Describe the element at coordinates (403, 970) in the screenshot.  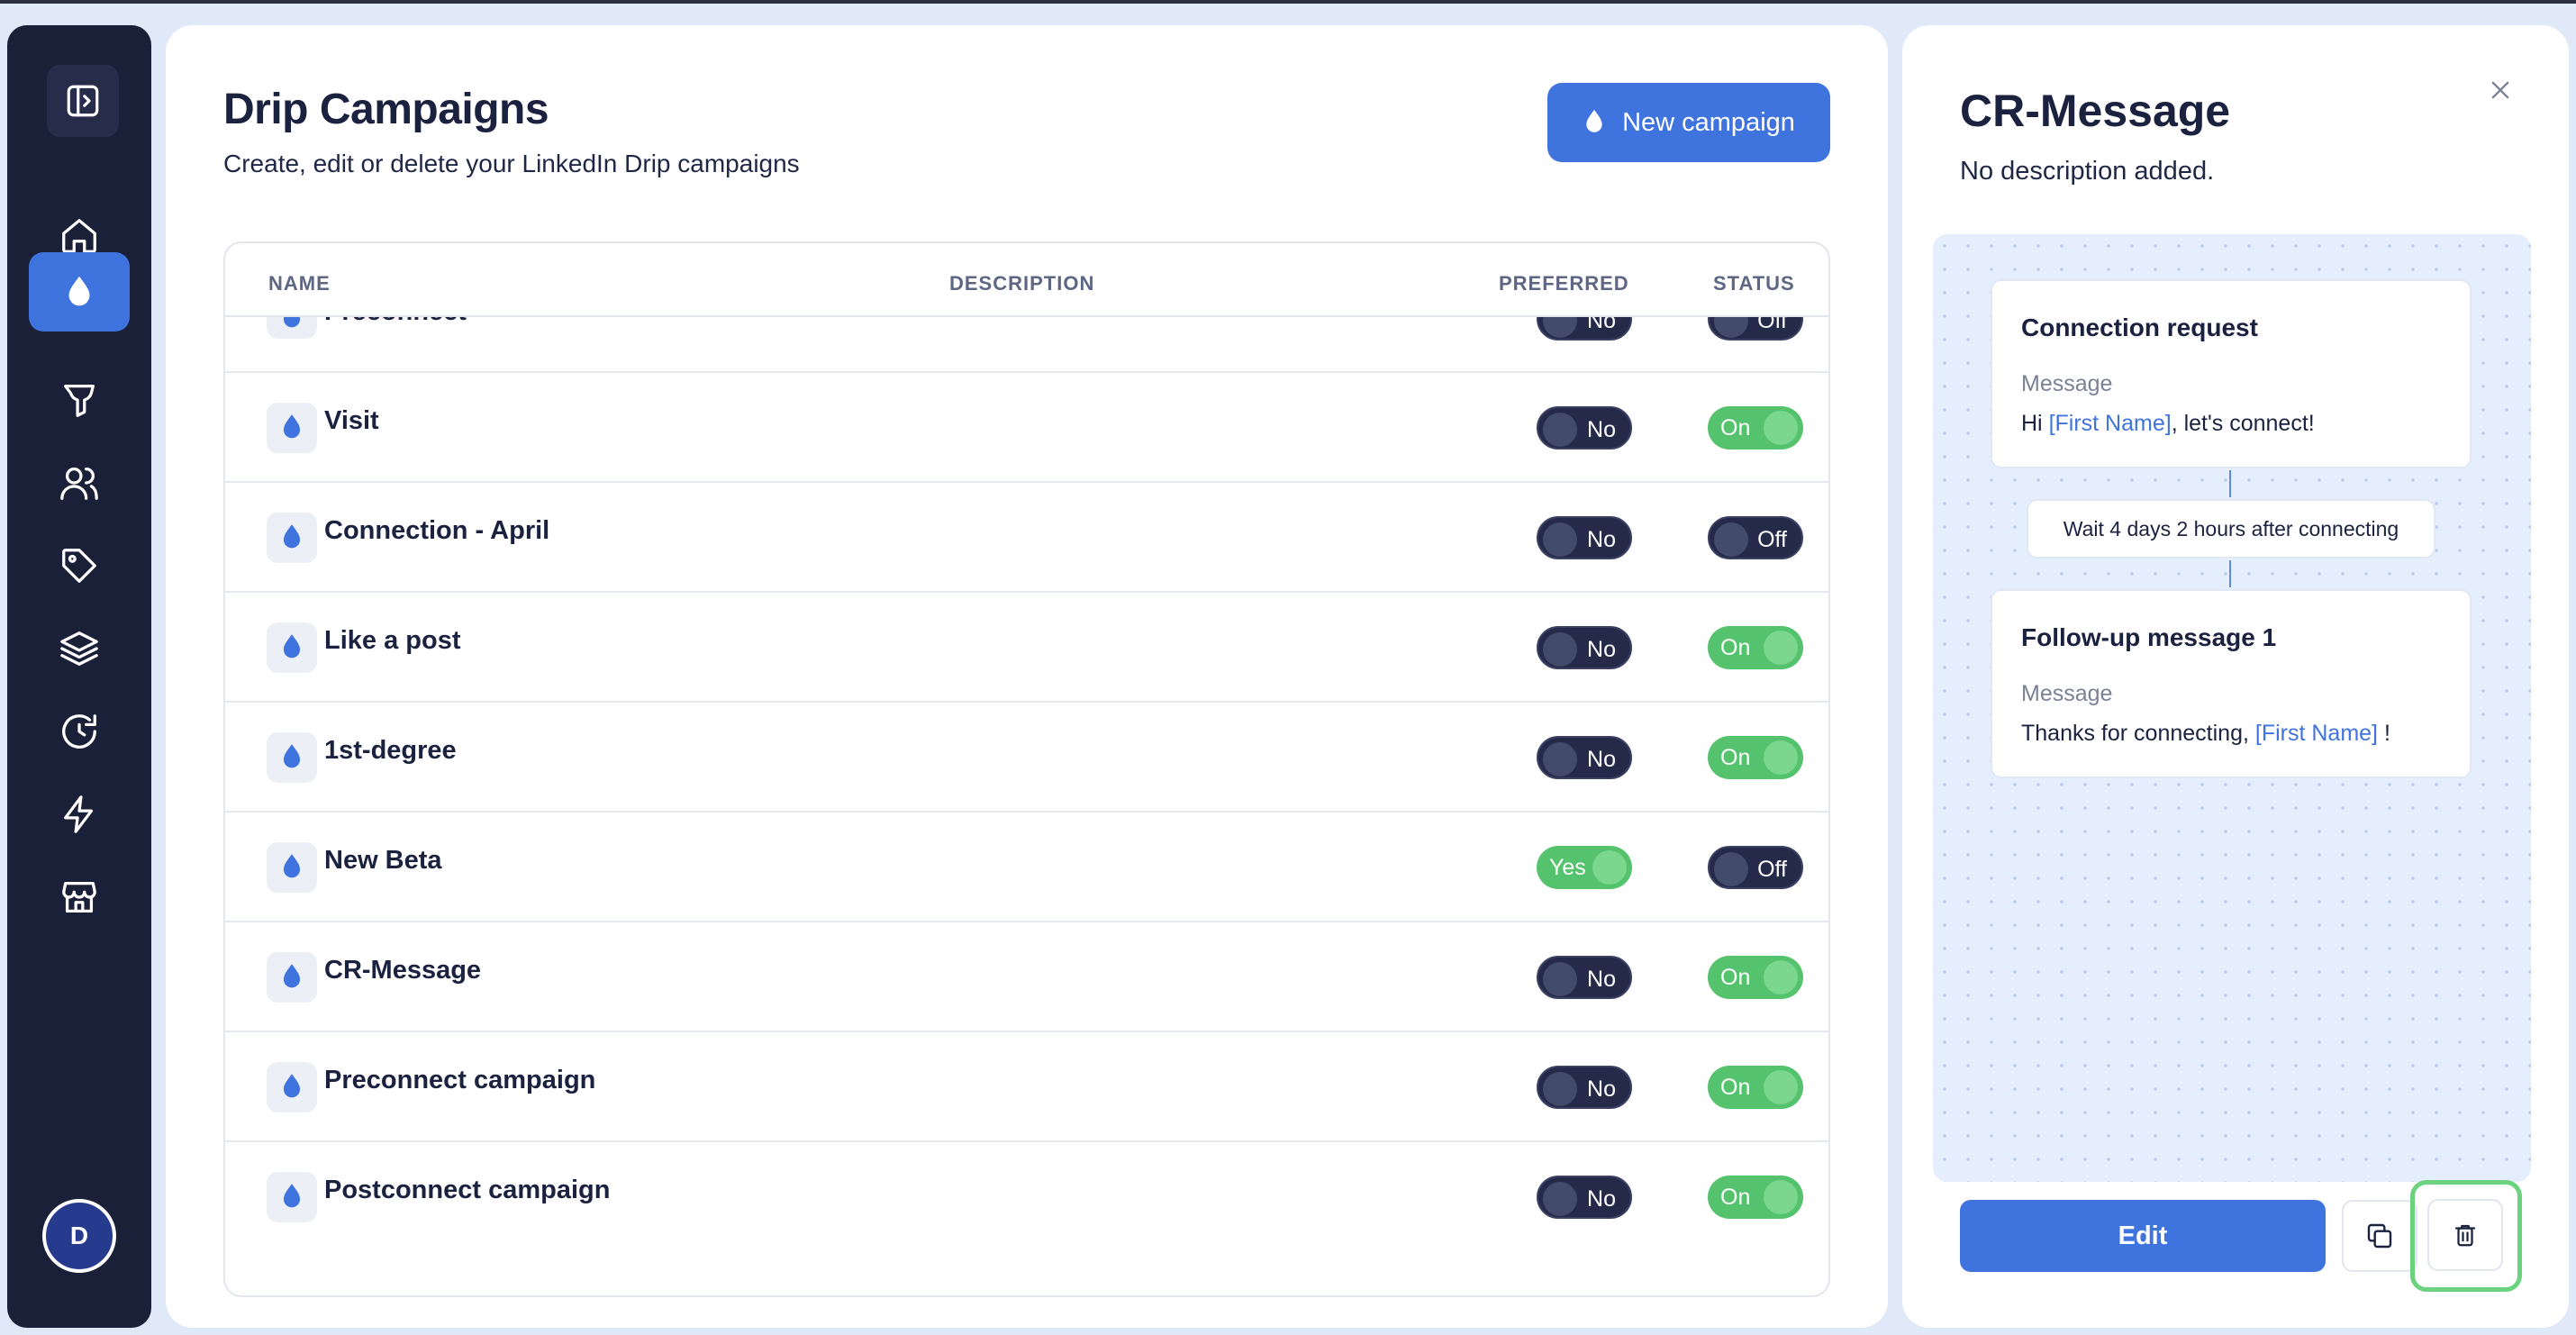
I see `campaign-name: CR-Message` at that location.